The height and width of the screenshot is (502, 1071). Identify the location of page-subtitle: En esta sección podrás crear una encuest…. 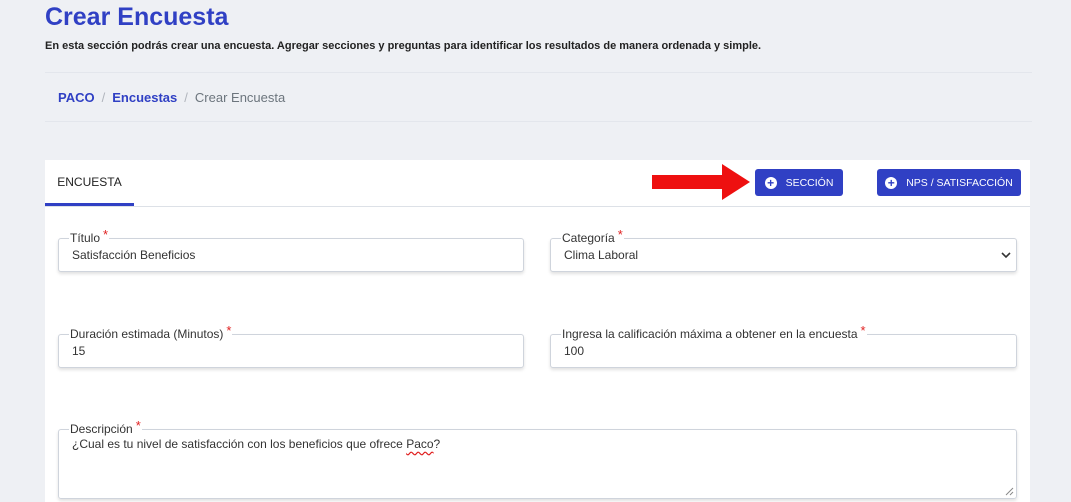
(403, 46).